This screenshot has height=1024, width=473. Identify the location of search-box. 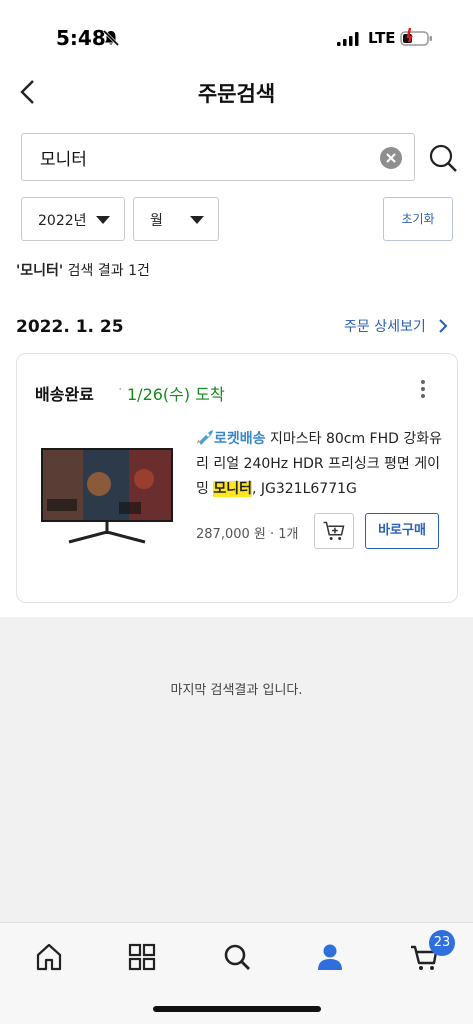
(218, 157).